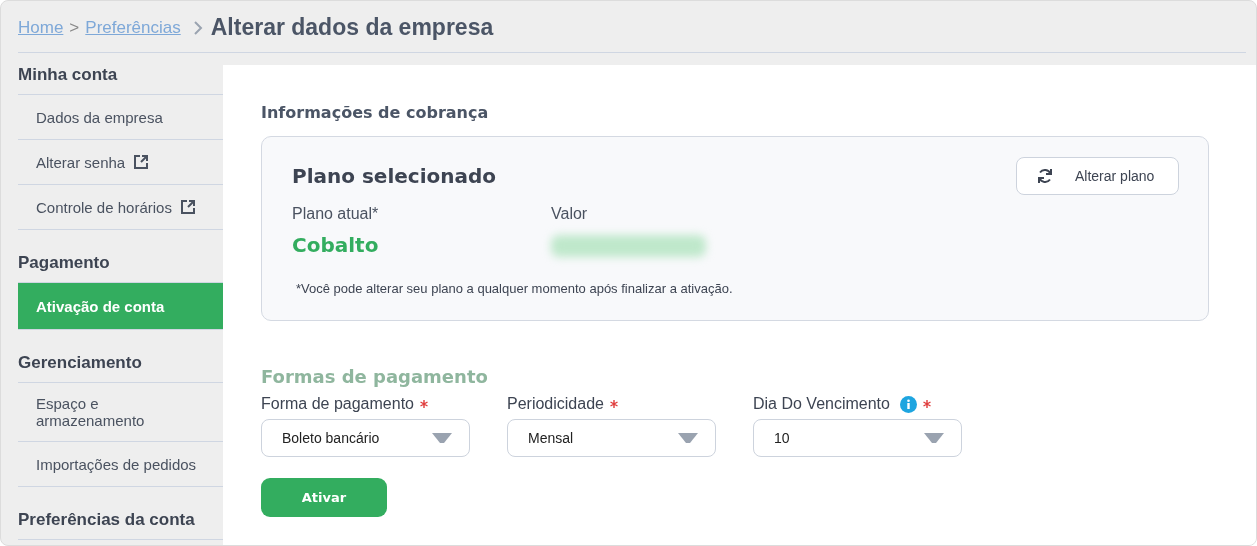 This screenshot has width=1257, height=546. I want to click on field-label: Plano atual*, so click(336, 214).